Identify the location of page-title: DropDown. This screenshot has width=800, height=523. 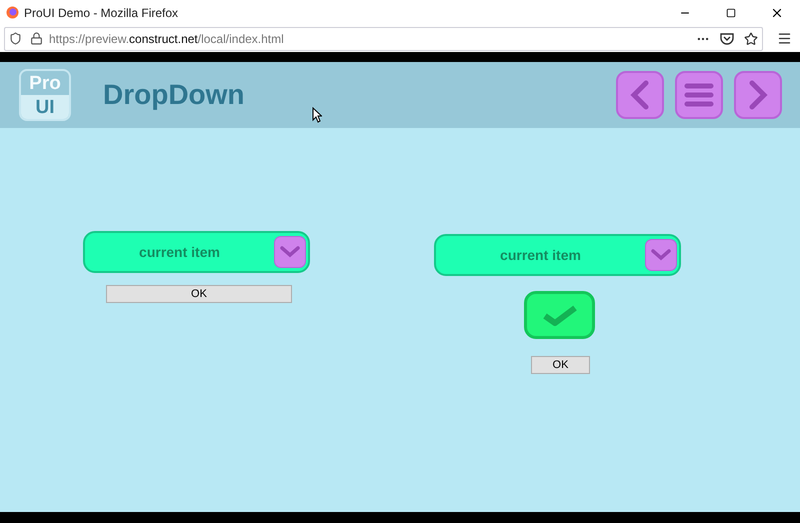
(174, 95).